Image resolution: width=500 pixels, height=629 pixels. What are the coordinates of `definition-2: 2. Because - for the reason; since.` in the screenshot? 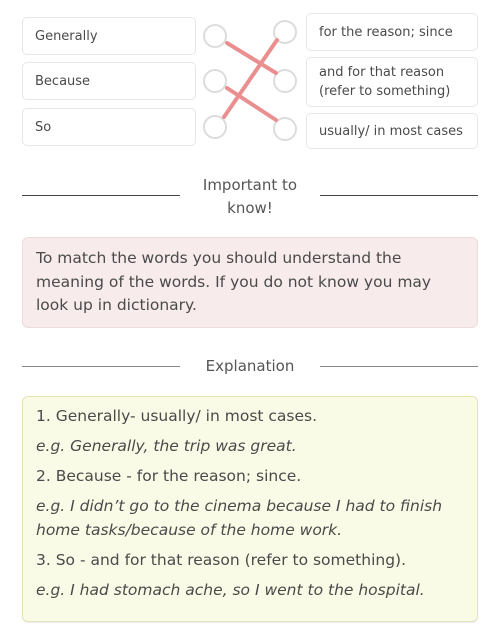 It's located at (169, 476).